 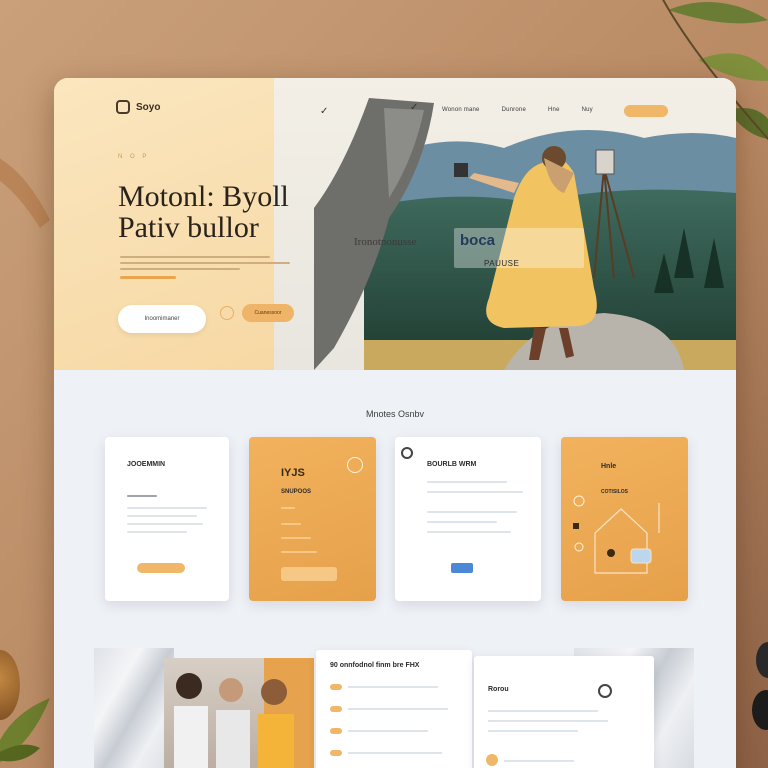 I want to click on photo-sign-subtitle: PAUUSE, so click(x=502, y=263).